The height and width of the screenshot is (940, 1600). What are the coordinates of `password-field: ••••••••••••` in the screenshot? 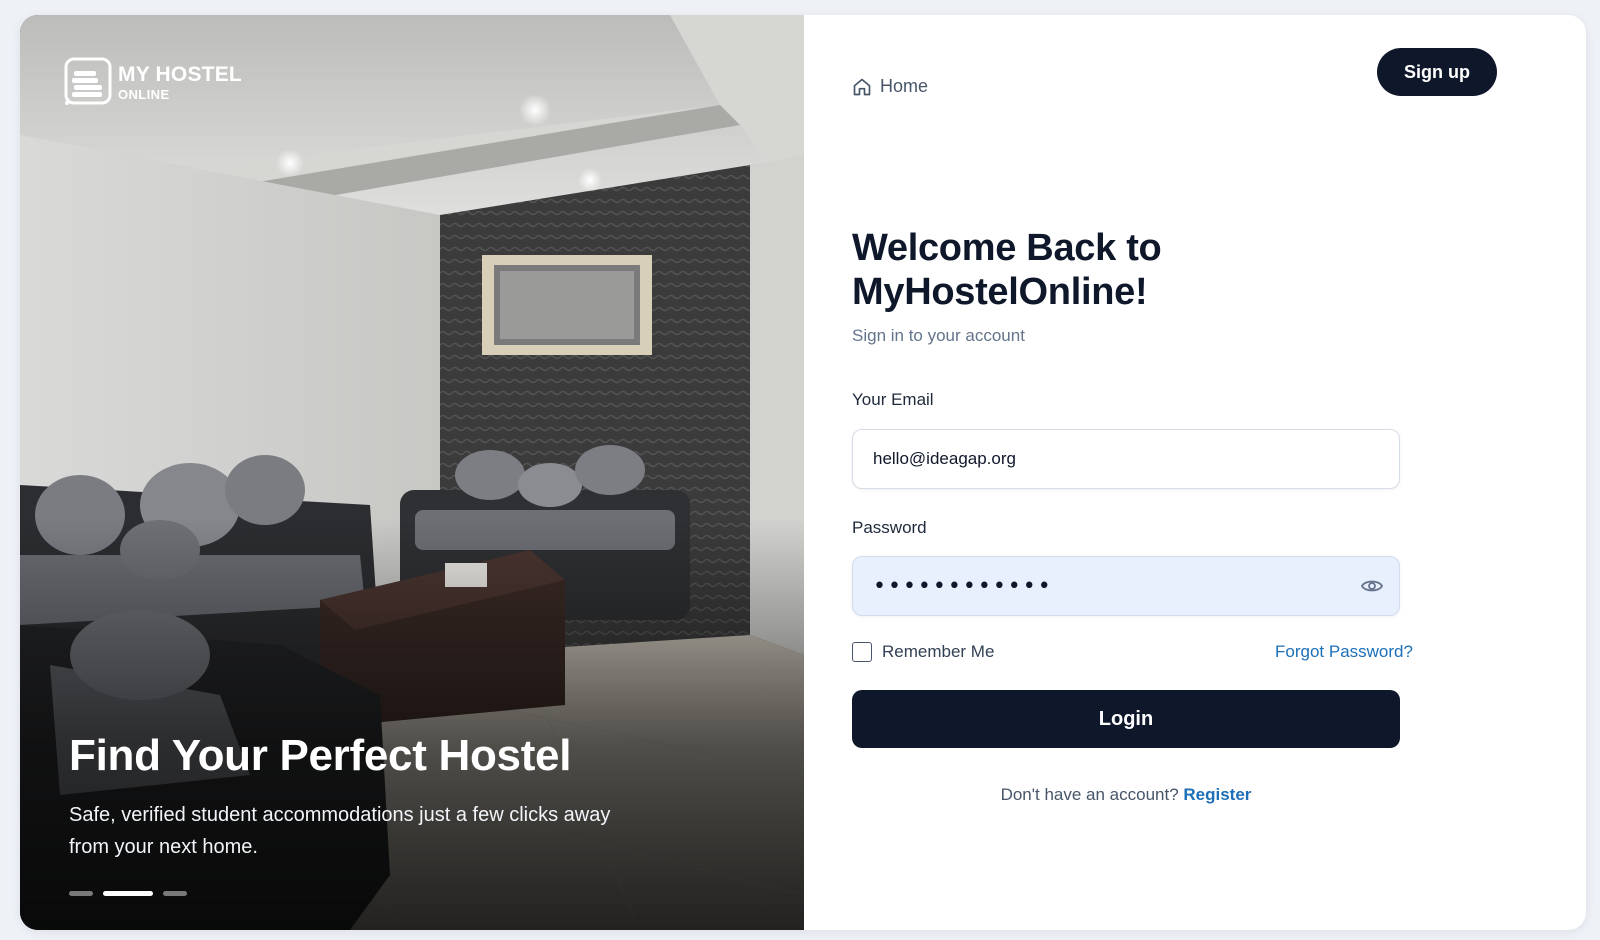 It's located at (1126, 586).